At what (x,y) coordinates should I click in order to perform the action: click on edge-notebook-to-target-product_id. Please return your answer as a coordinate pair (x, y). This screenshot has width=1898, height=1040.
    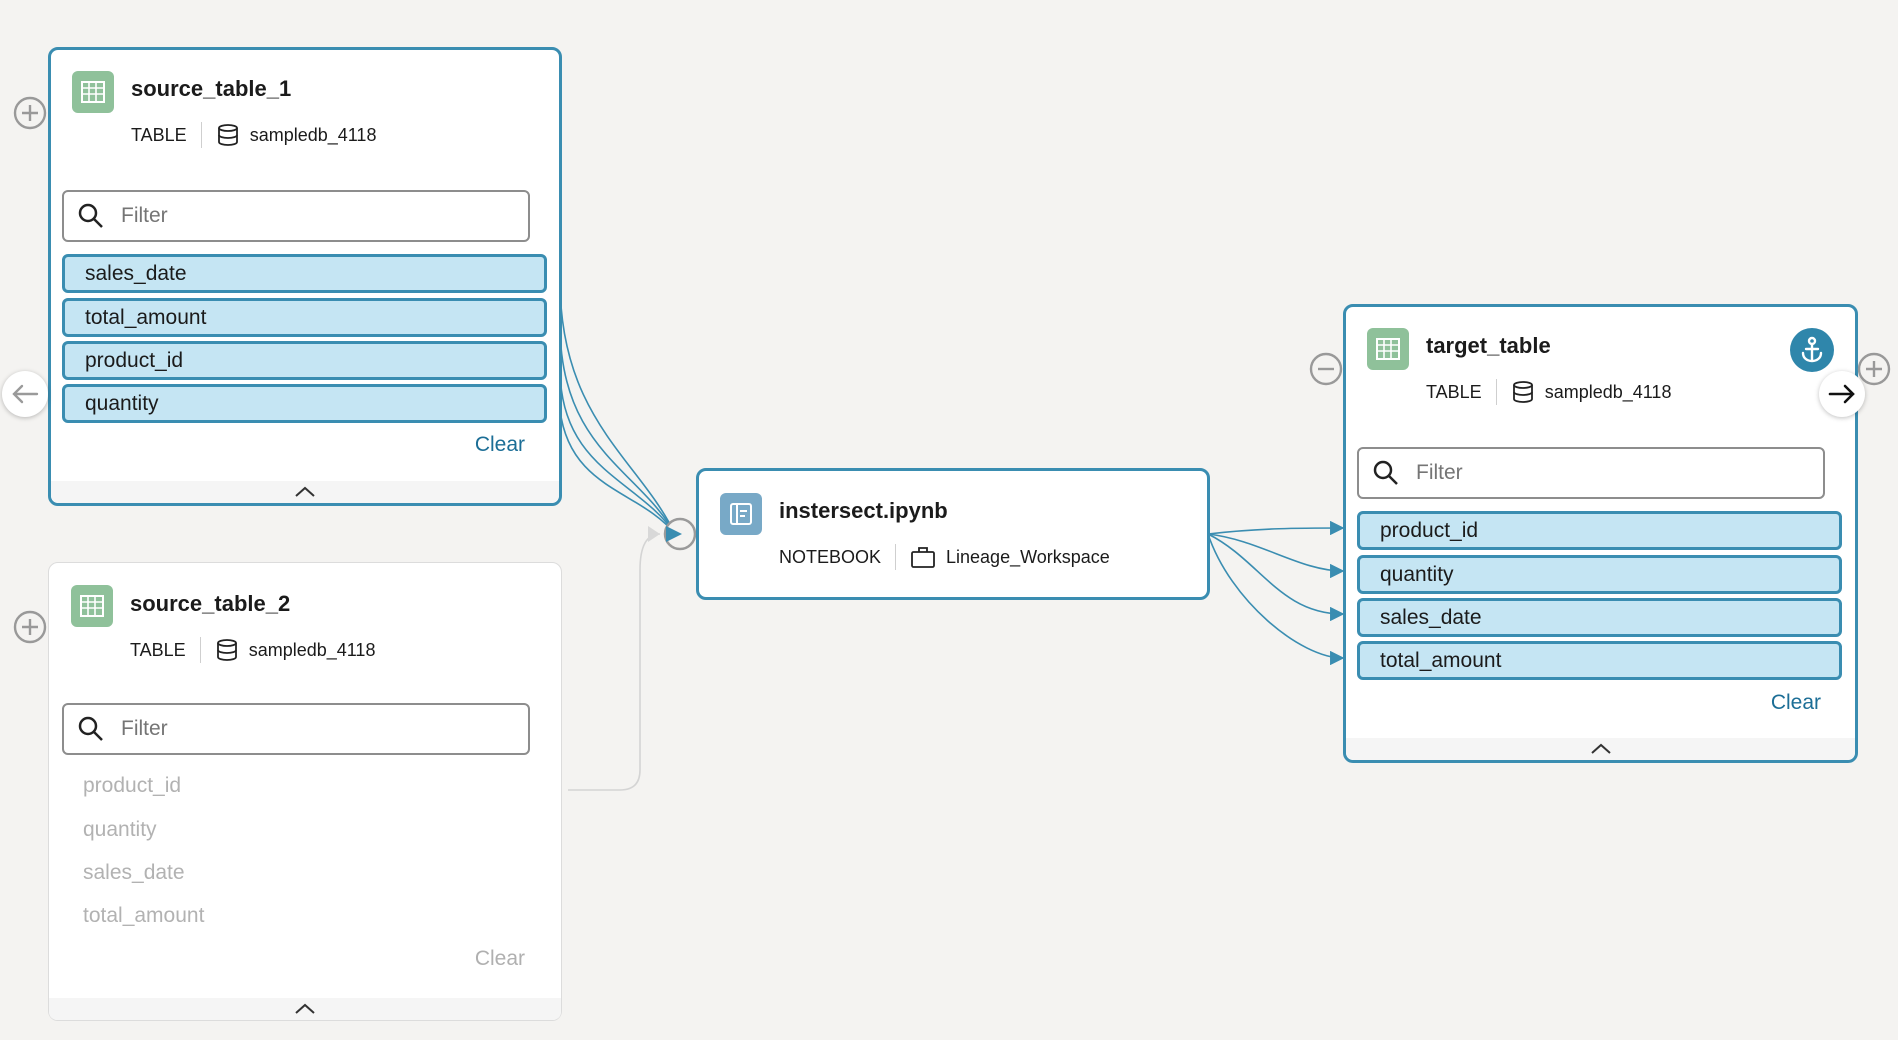
    Looking at the image, I should click on (1276, 528).